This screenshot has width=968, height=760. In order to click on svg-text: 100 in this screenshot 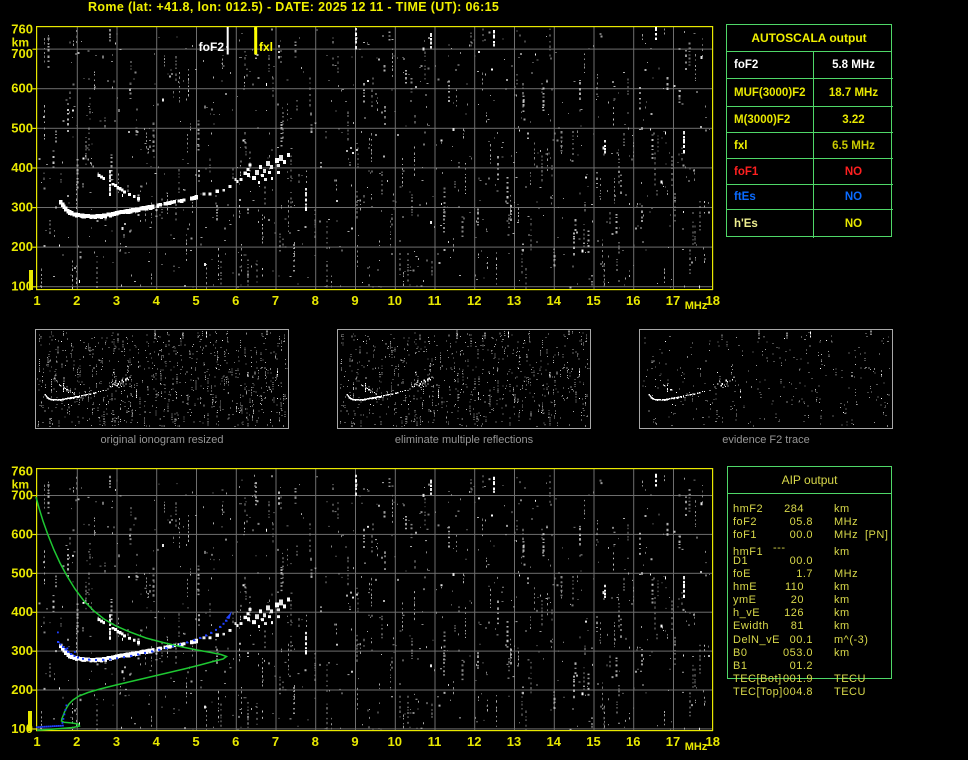, I will do `click(22, 286)`.